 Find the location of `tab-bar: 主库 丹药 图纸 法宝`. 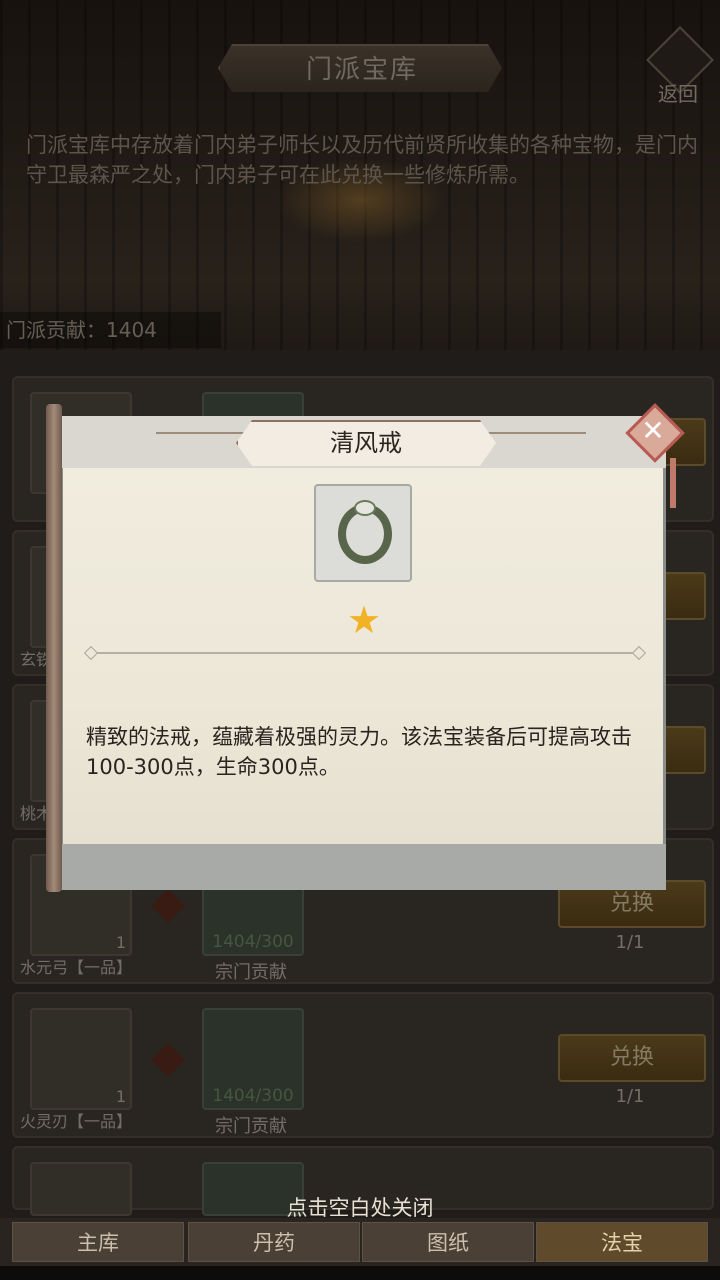

tab-bar: 主库 丹药 图纸 法宝 is located at coordinates (360, 1242).